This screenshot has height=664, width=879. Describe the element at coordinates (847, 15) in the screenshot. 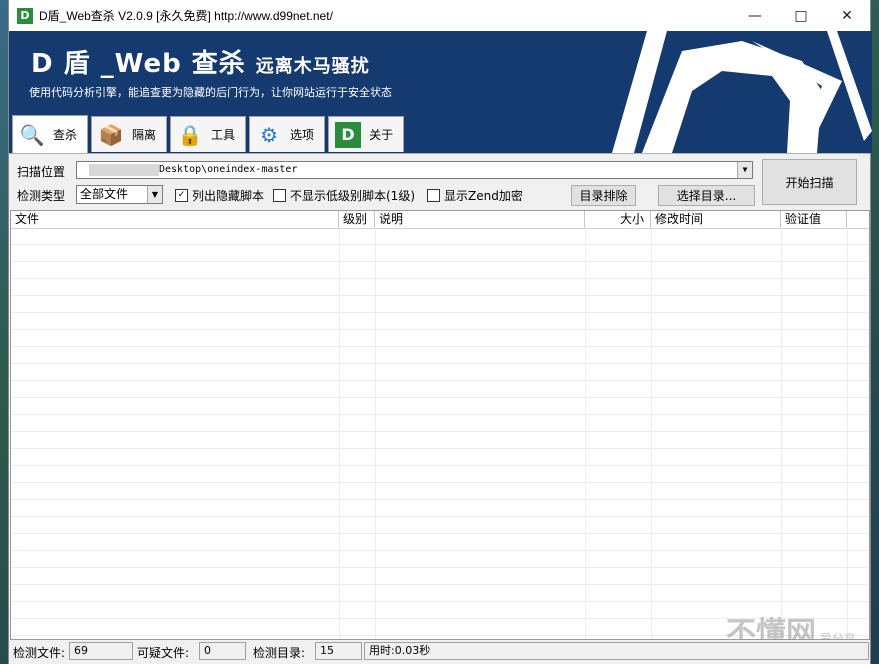

I see `close-button: ✕` at that location.